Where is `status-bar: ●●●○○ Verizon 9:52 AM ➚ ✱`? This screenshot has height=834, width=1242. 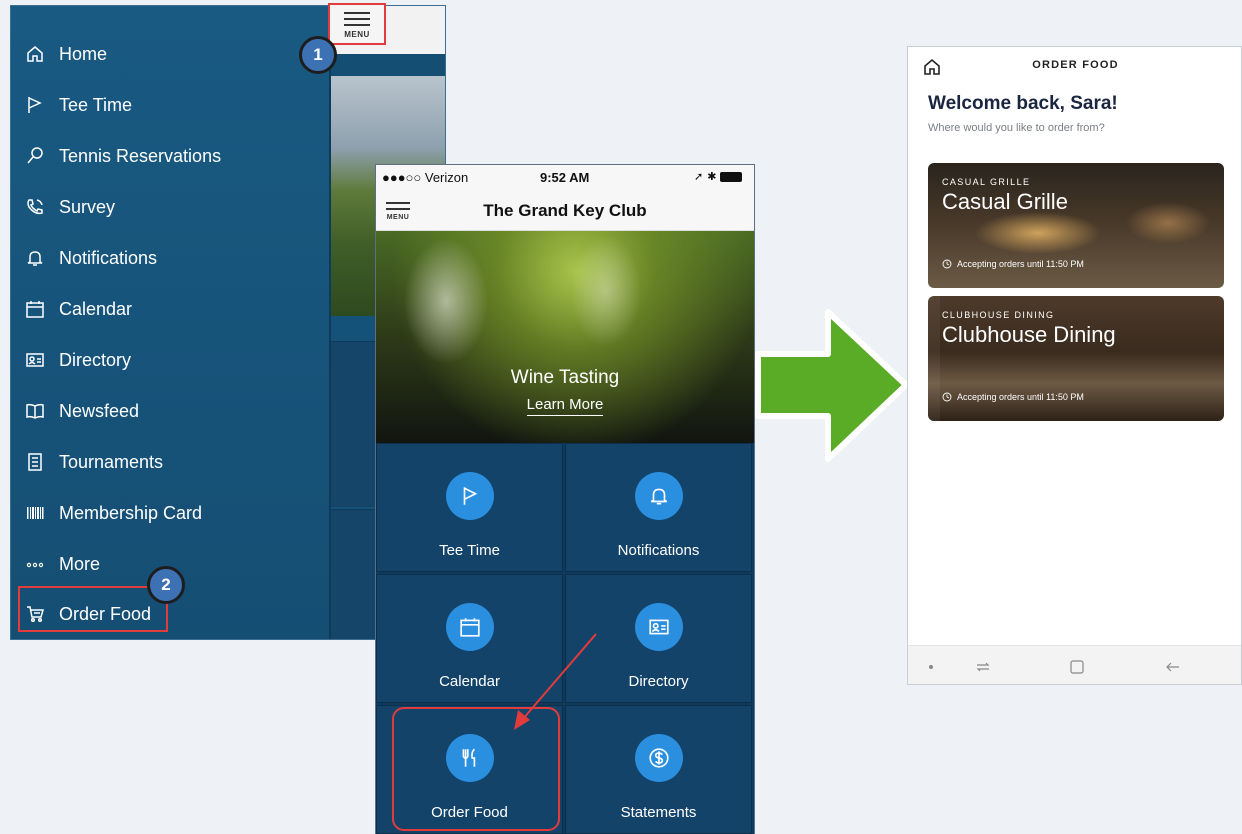
status-bar: ●●●○○ Verizon 9:52 AM ➚ ✱ is located at coordinates (565, 177).